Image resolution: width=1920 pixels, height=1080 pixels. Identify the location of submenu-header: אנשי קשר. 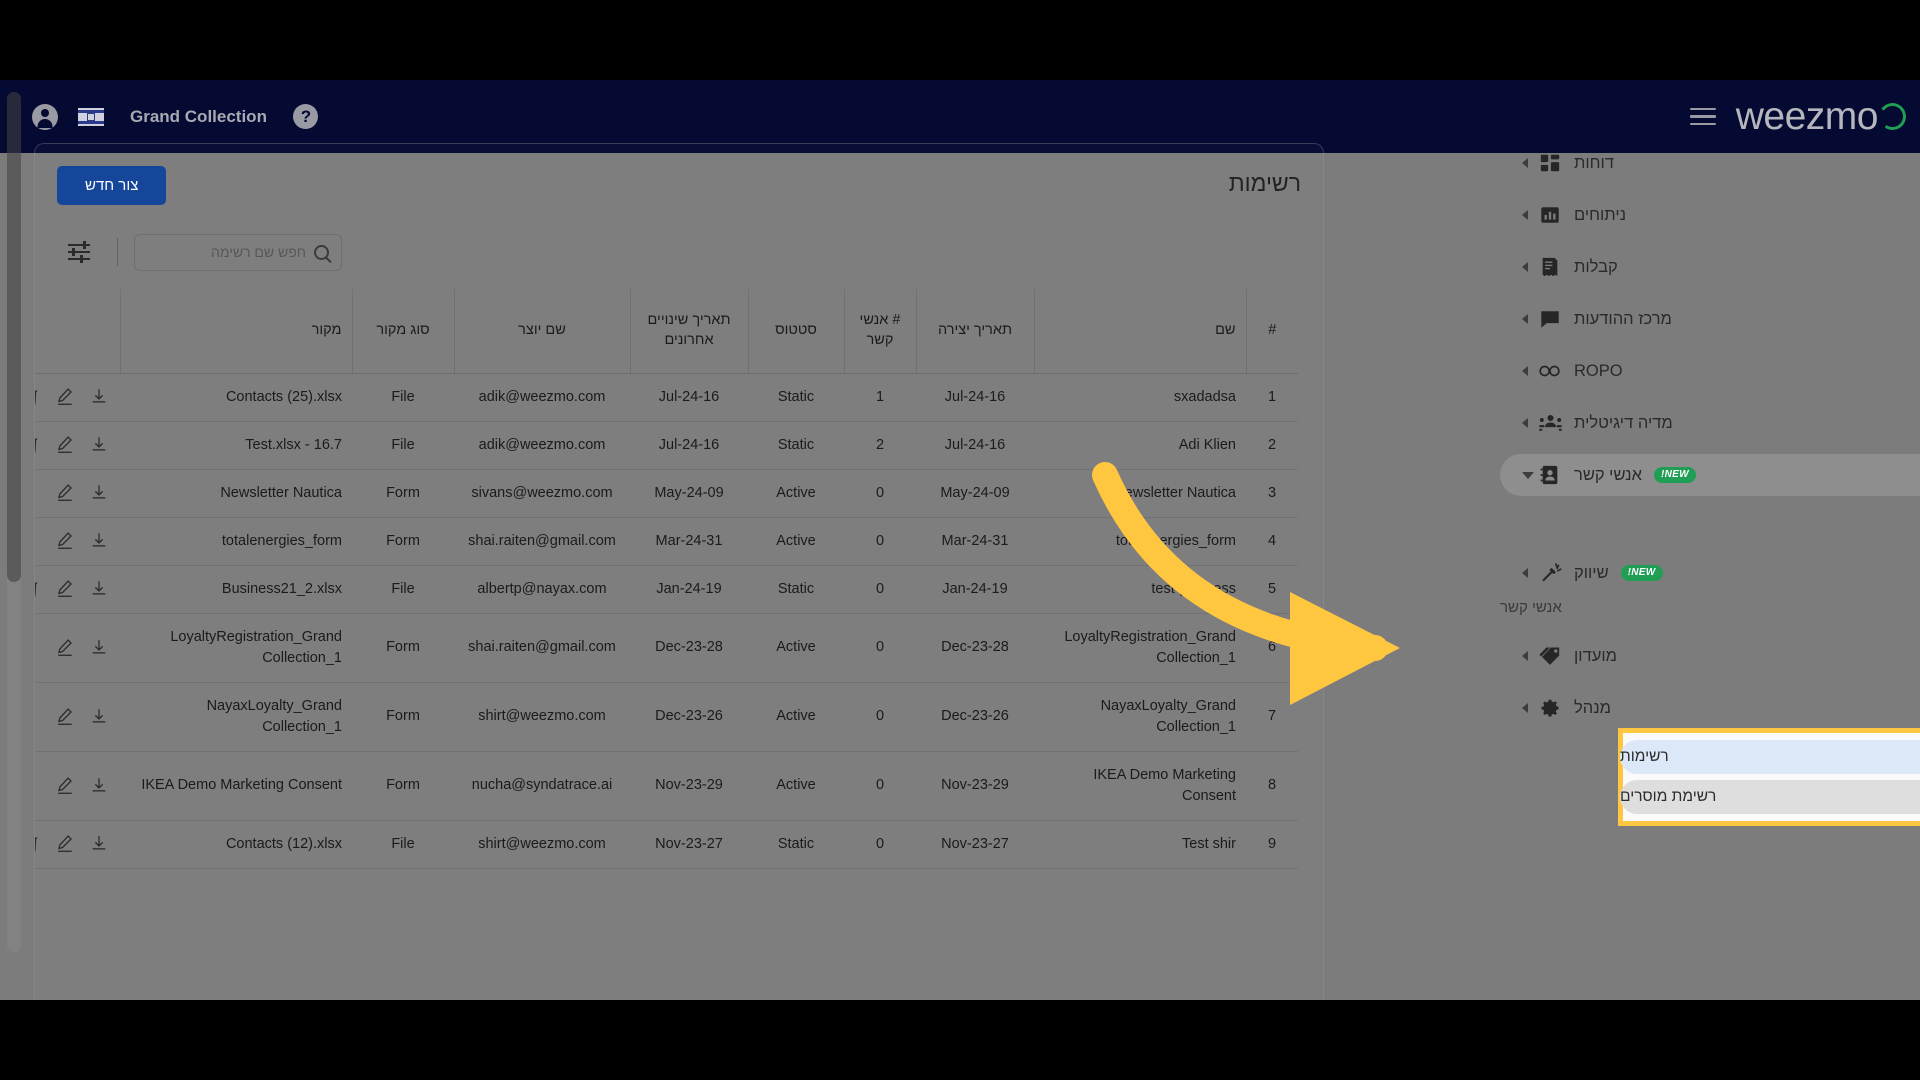
(1531, 607).